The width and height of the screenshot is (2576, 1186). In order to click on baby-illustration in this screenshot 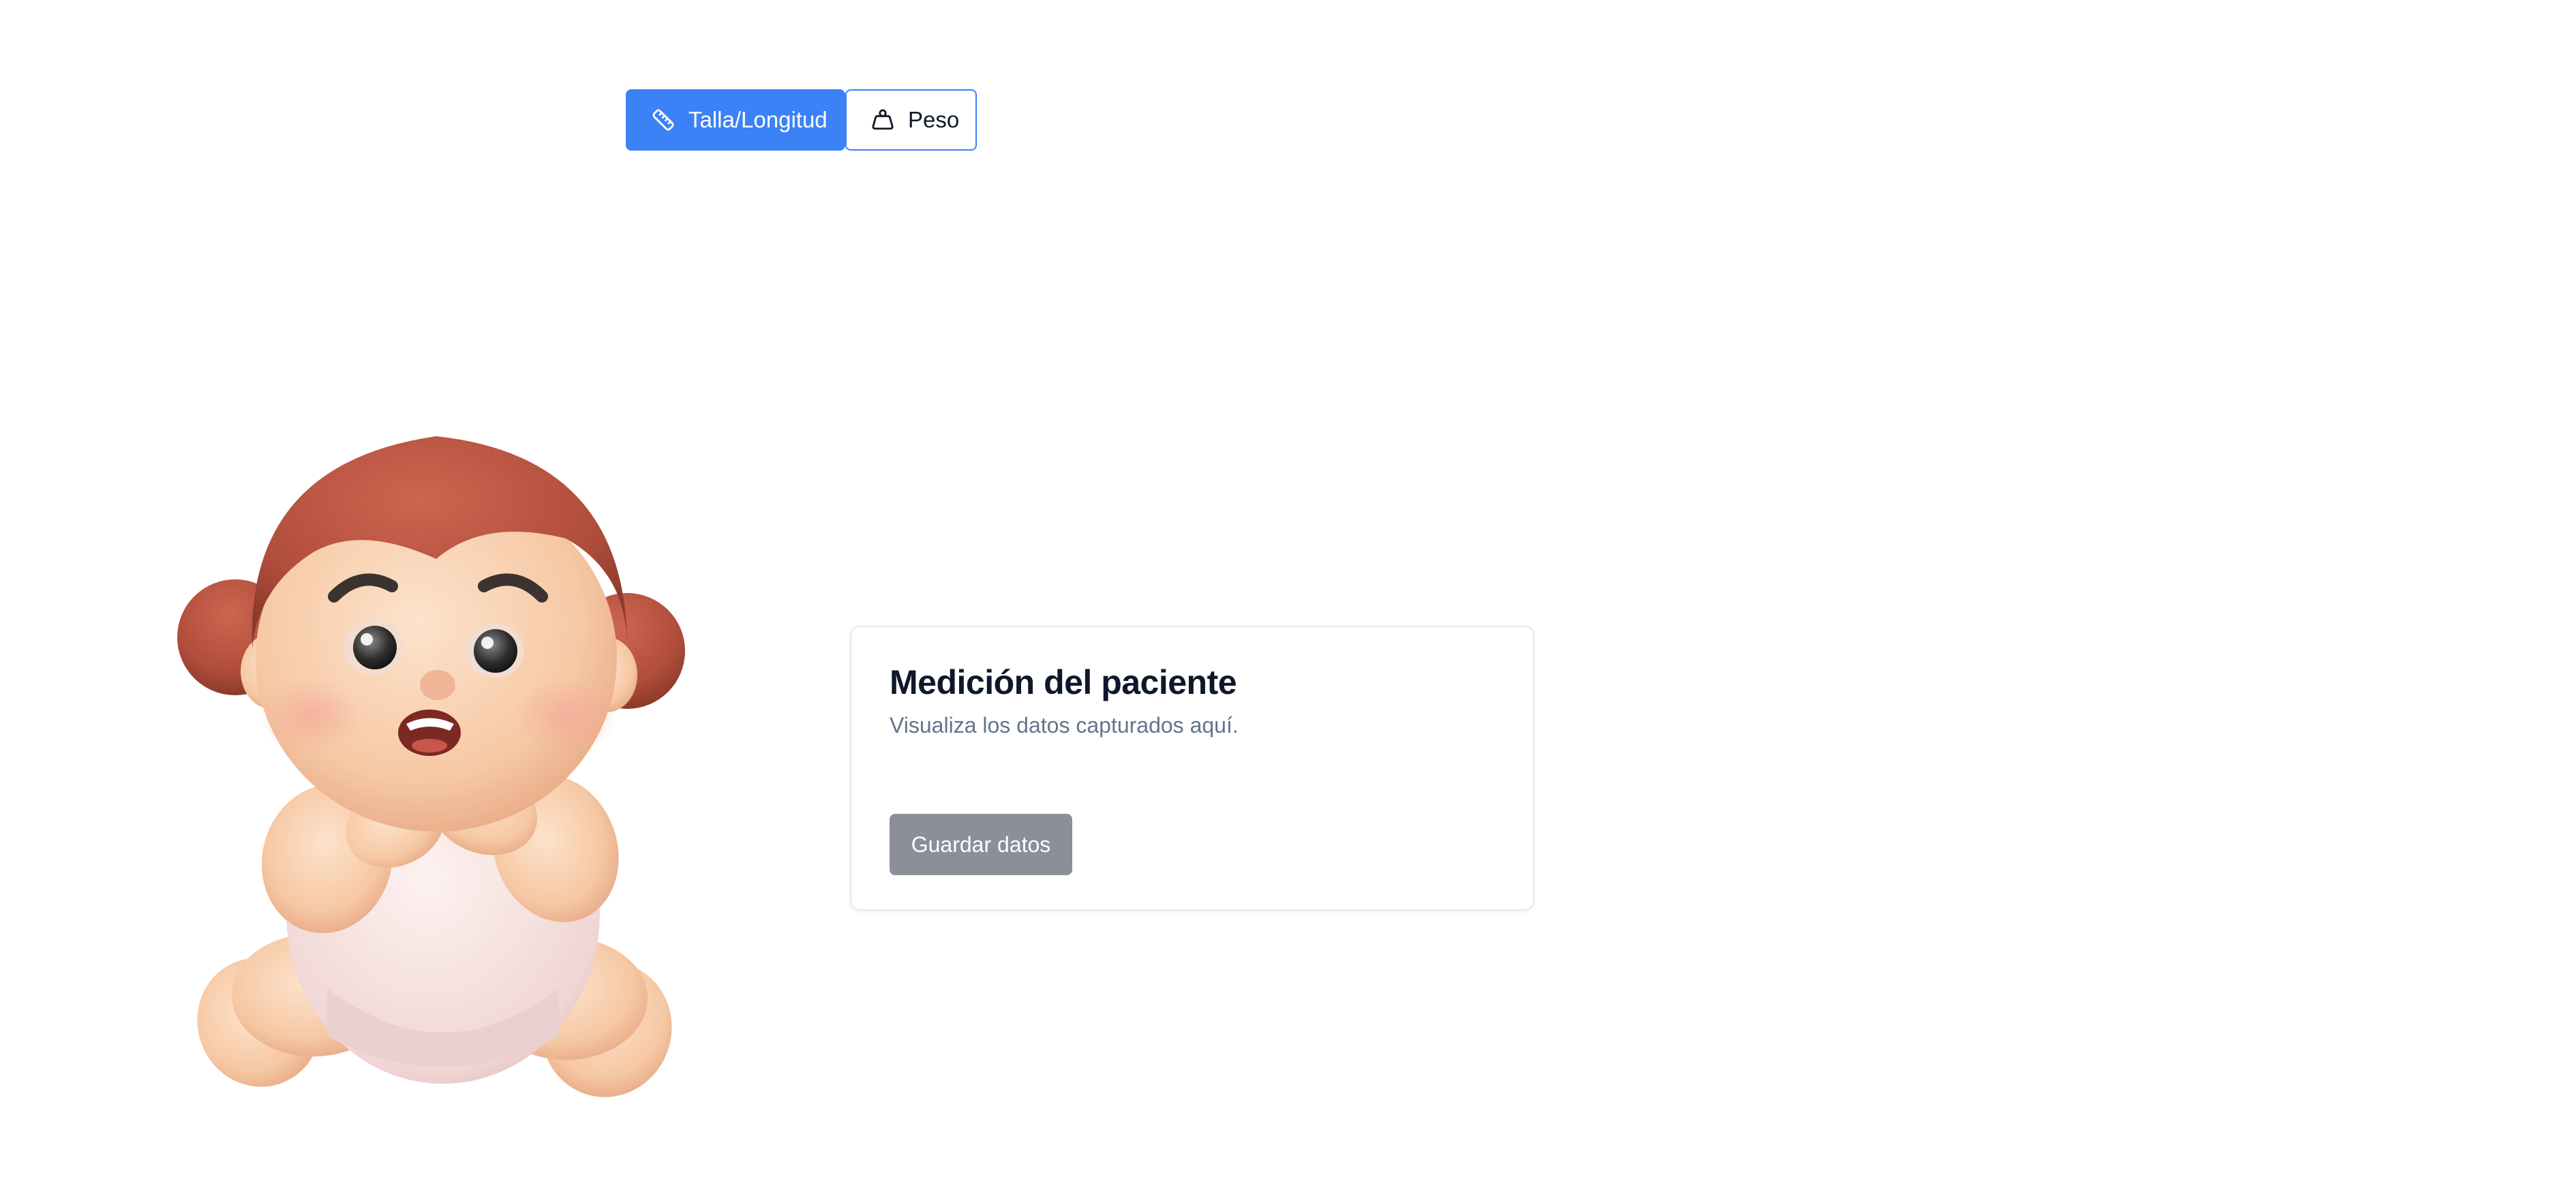, I will do `click(440, 763)`.